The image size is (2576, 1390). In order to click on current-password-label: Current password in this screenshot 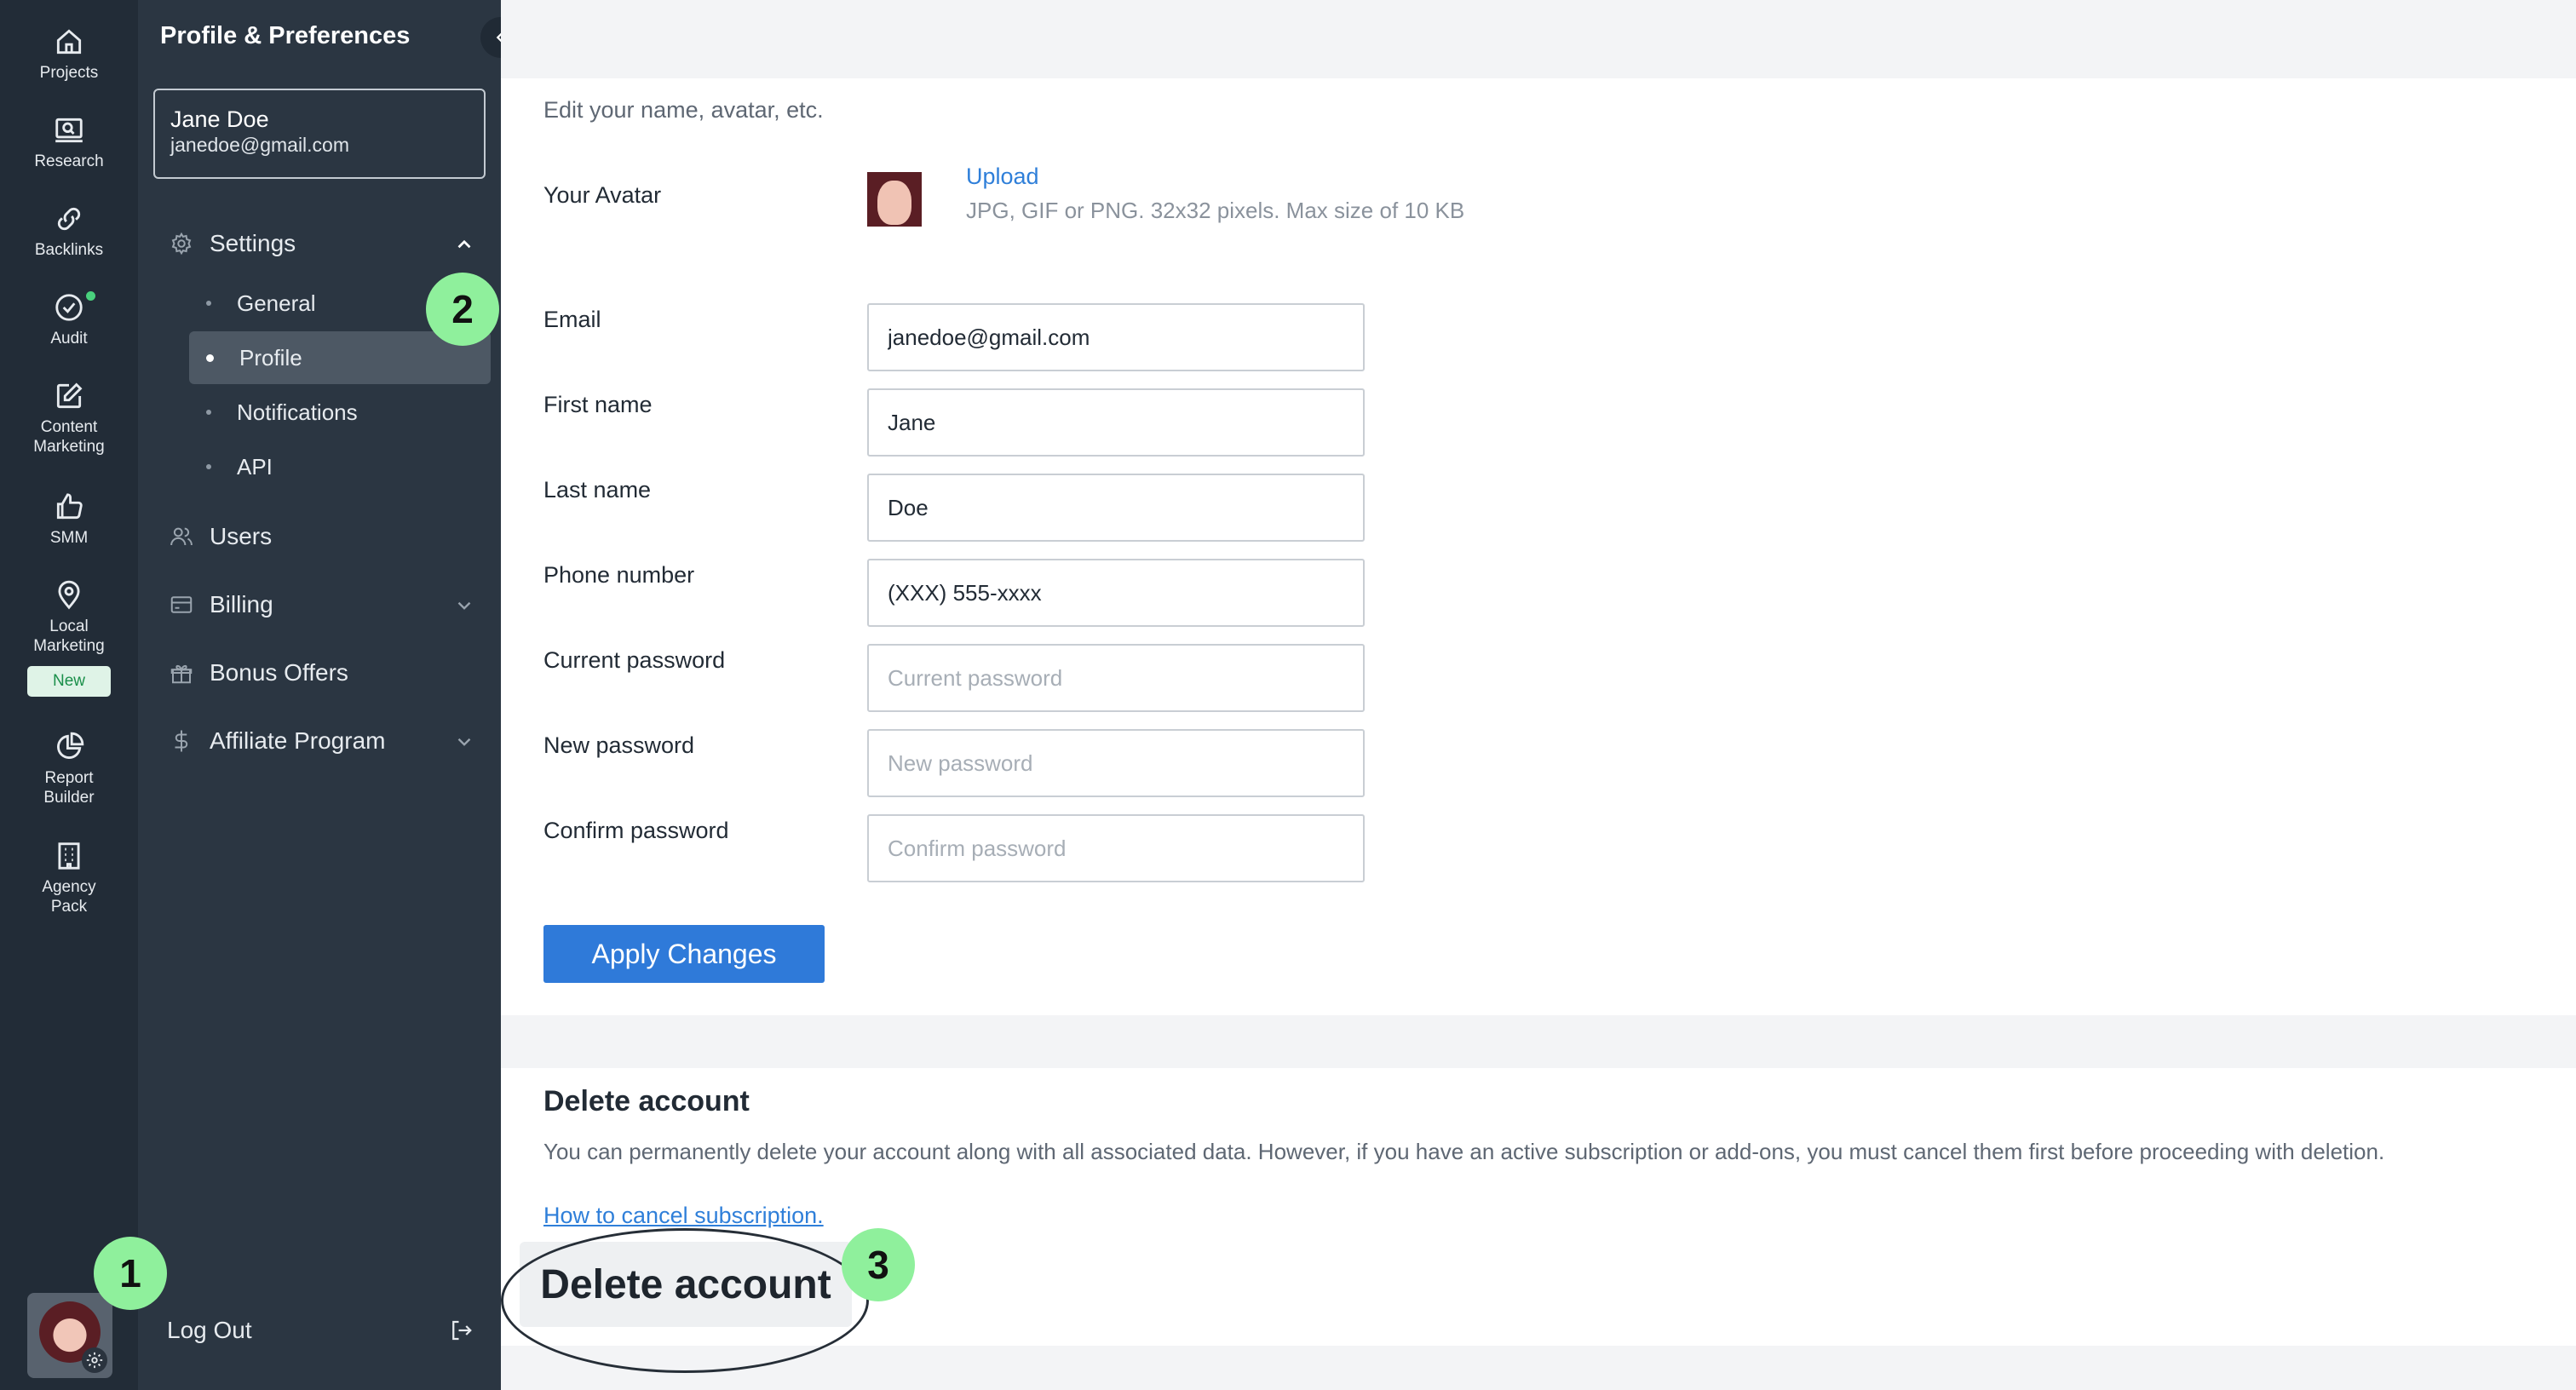, I will do `click(635, 660)`.